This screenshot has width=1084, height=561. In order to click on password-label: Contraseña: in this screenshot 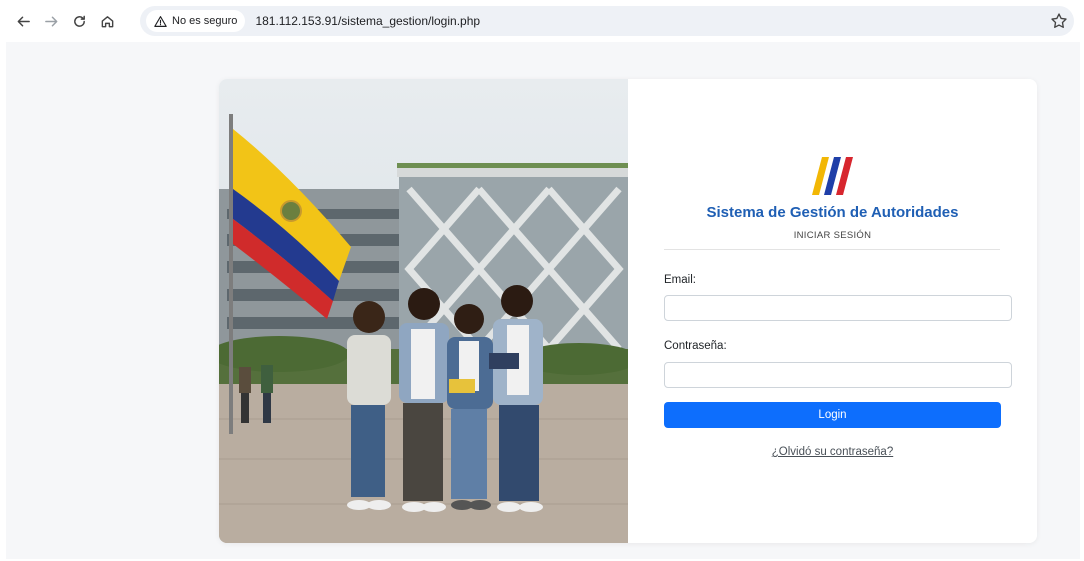, I will do `click(695, 346)`.